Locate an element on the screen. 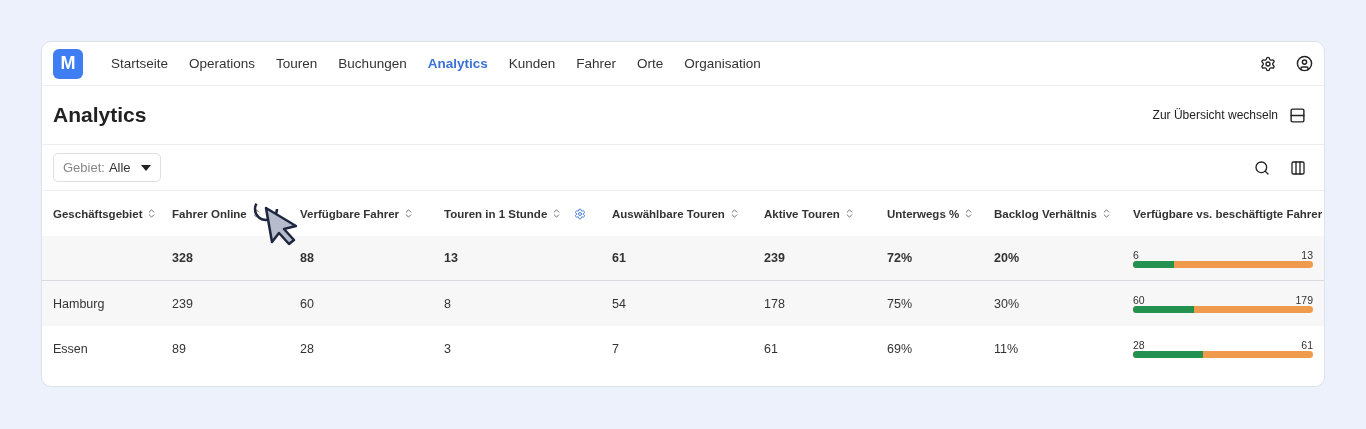  table-cell-text: 88 is located at coordinates (307, 258).